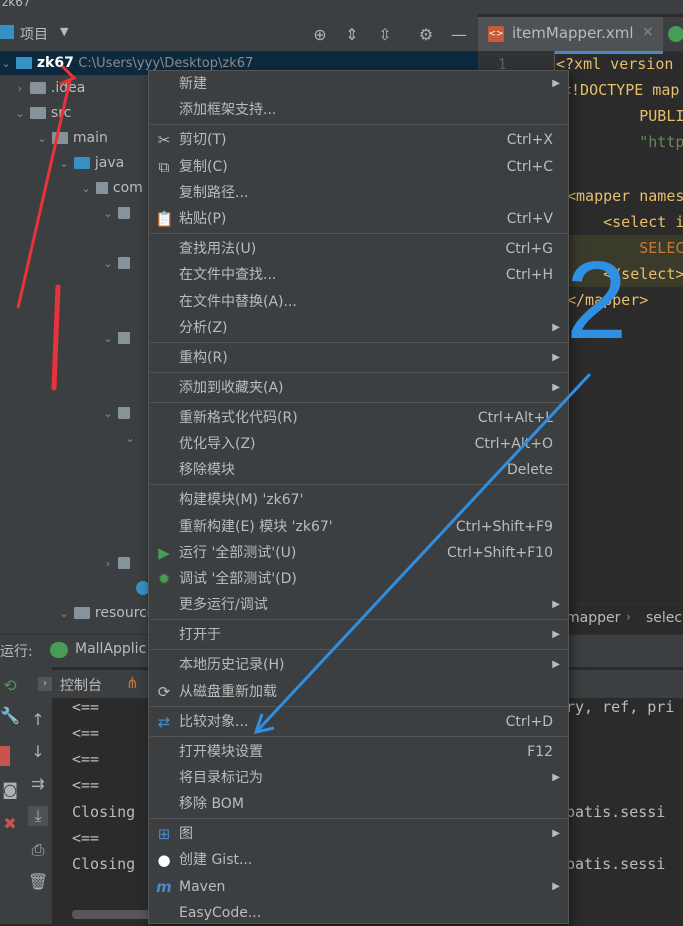 This screenshot has width=683, height=926. I want to click on red-arrowhead-annotation, so click(68, 75).